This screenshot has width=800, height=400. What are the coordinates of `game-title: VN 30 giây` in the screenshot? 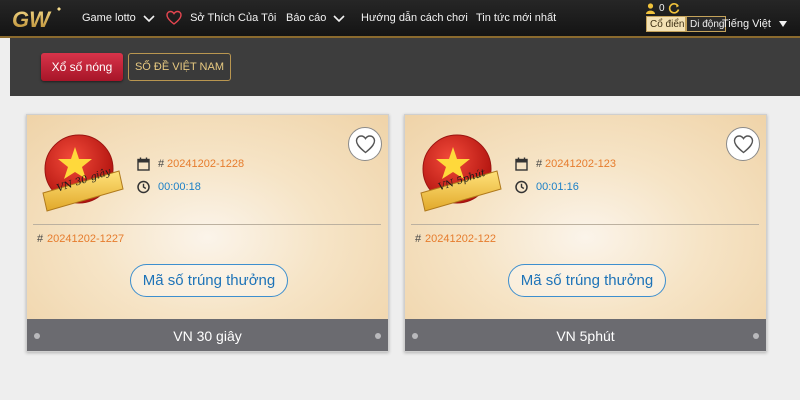 It's located at (207, 336).